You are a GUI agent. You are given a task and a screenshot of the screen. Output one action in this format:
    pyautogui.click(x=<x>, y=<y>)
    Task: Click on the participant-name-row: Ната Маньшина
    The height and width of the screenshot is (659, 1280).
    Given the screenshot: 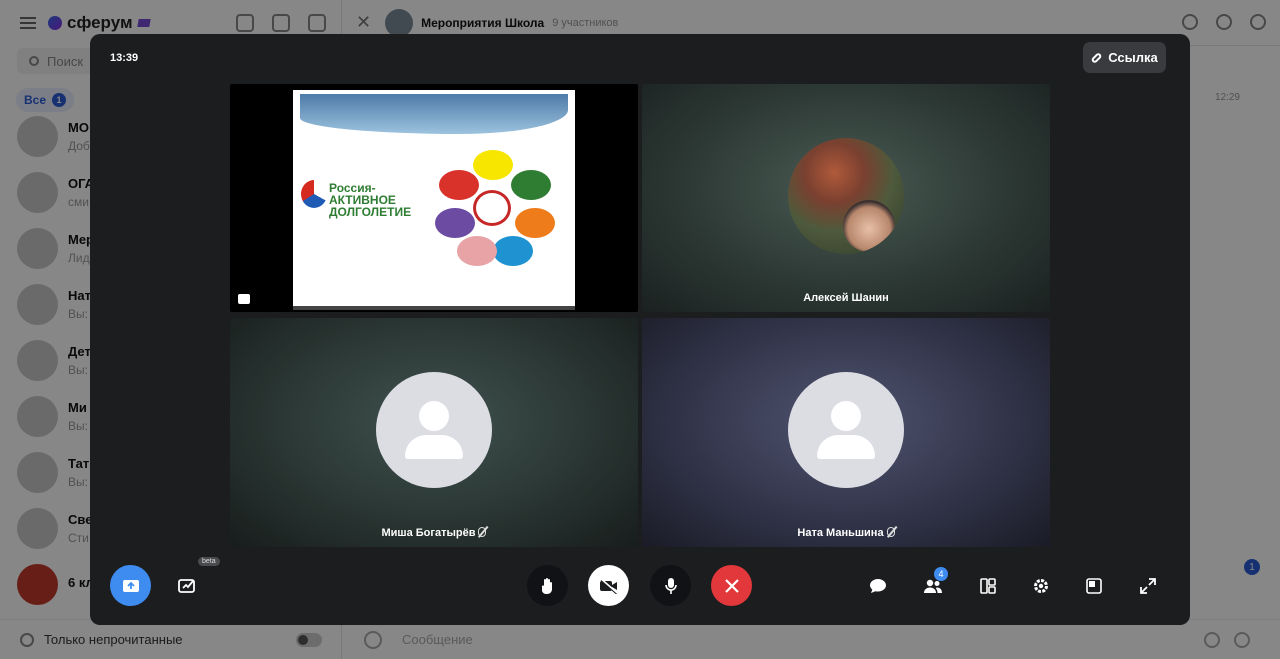 What is the action you would take?
    pyautogui.click(x=846, y=533)
    